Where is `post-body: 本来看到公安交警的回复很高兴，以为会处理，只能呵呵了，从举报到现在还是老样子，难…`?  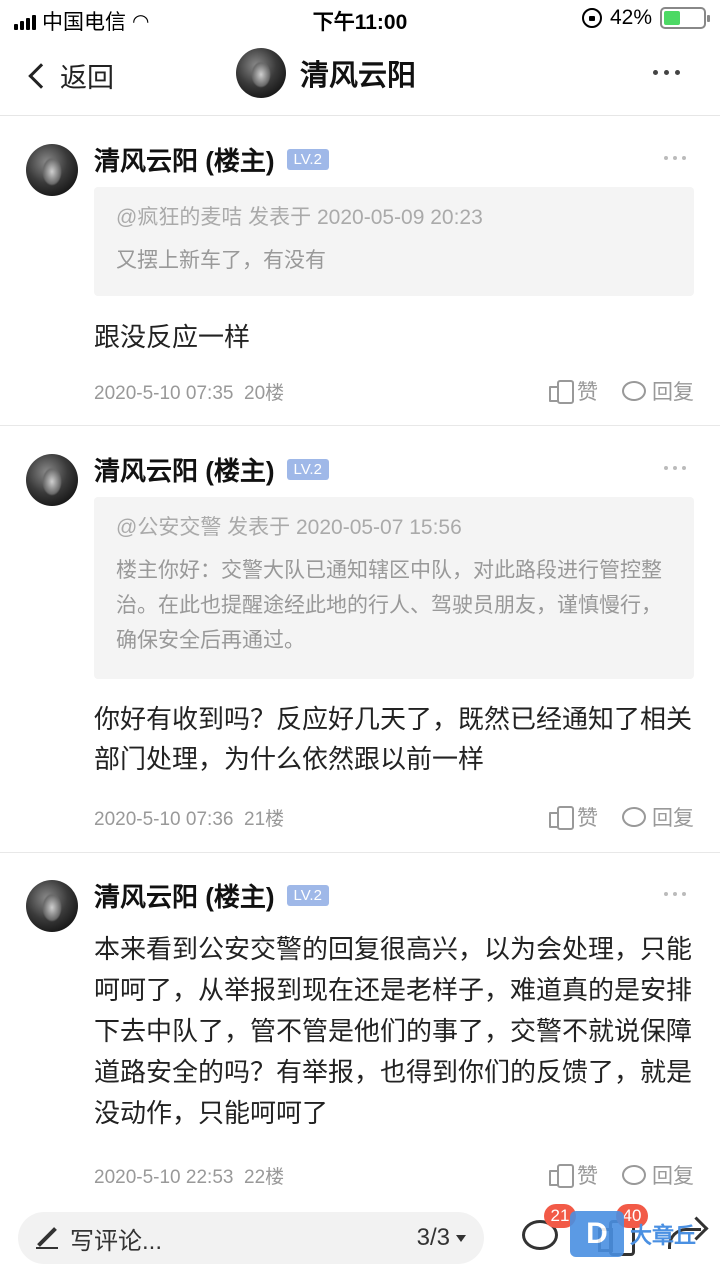 post-body: 本来看到公安交警的回复很高兴，以为会处理，只能呵呵了，从举报到现在还是老样子，难… is located at coordinates (393, 1031).